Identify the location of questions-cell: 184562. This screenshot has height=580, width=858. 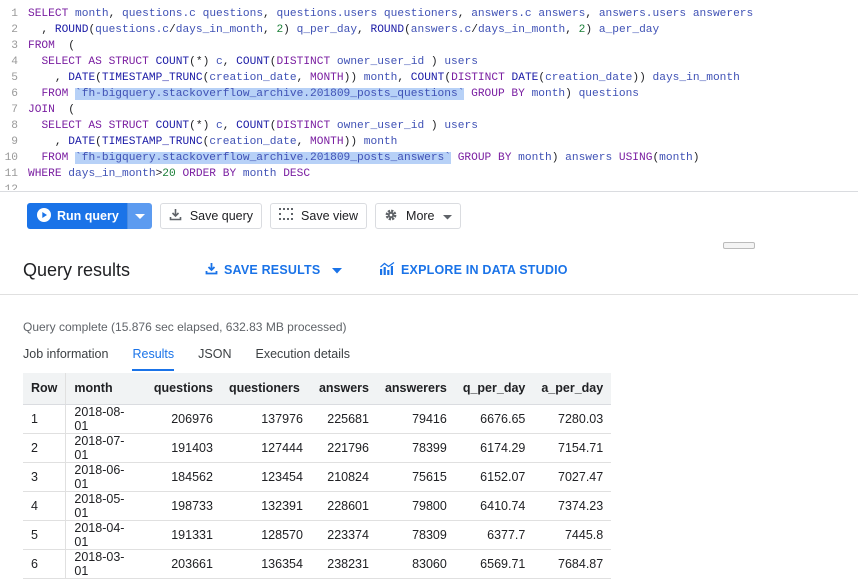
(183, 477).